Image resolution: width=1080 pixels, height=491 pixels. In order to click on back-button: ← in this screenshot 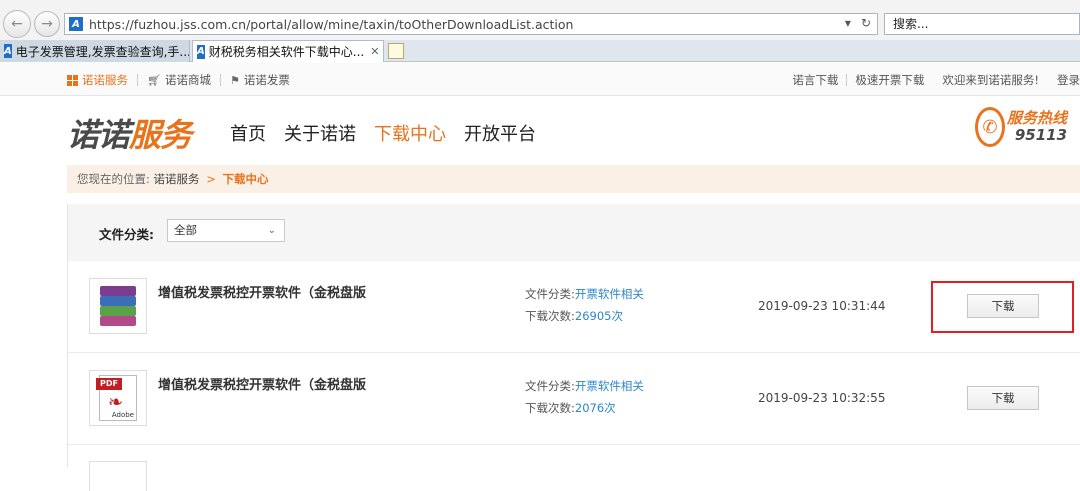, I will do `click(17, 24)`.